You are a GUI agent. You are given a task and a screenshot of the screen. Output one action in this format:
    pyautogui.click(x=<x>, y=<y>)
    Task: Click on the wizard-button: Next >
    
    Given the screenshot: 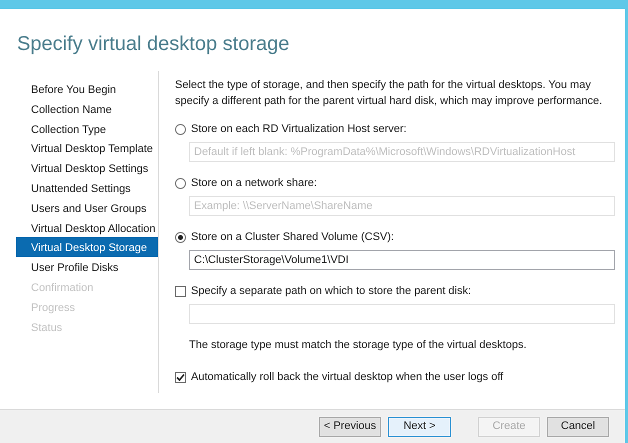 What is the action you would take?
    pyautogui.click(x=419, y=426)
    